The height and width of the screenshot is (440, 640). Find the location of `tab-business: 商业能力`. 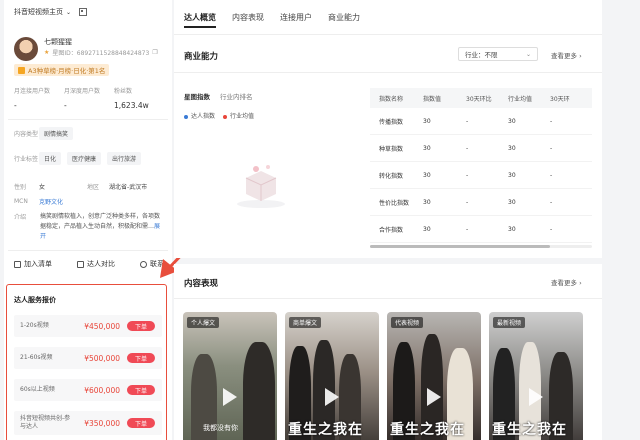

tab-business: 商业能力 is located at coordinates (344, 17).